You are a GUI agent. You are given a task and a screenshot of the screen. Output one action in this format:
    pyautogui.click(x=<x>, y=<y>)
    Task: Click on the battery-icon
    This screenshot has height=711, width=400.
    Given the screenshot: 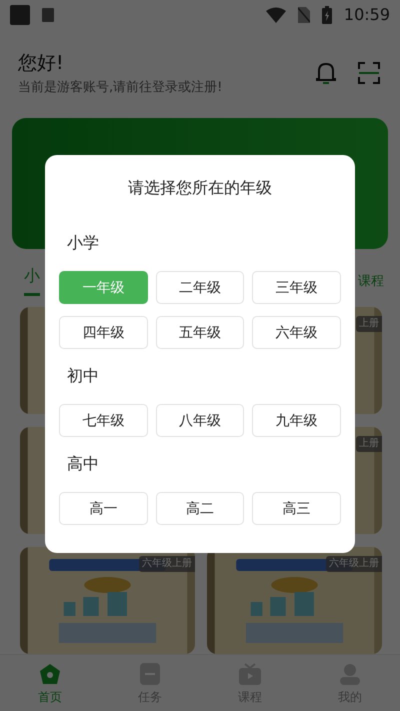 What is the action you would take?
    pyautogui.click(x=327, y=15)
    